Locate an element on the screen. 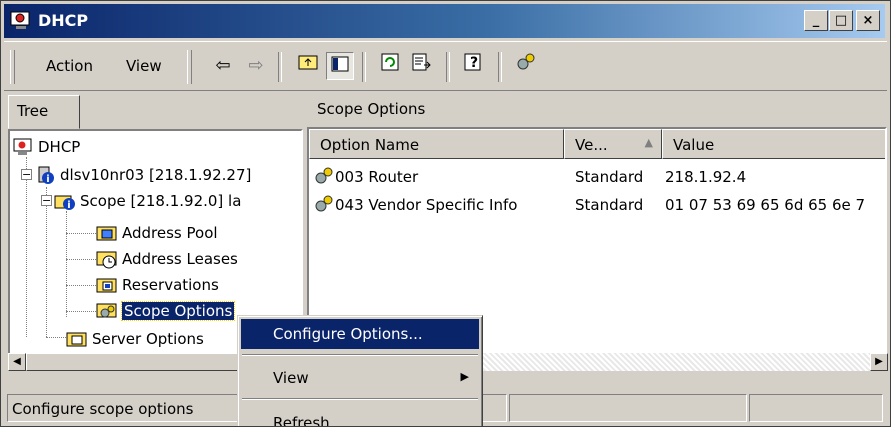 The height and width of the screenshot is (427, 896). tab-tree: Tree is located at coordinates (44, 112).